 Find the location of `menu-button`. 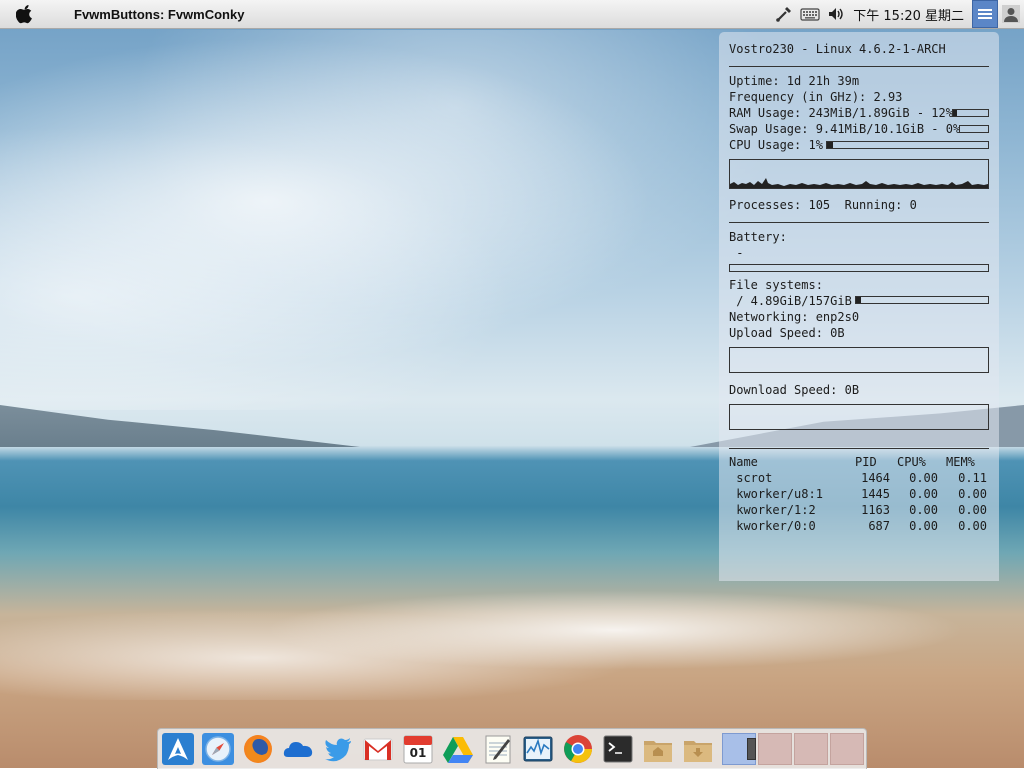

menu-button is located at coordinates (985, 14).